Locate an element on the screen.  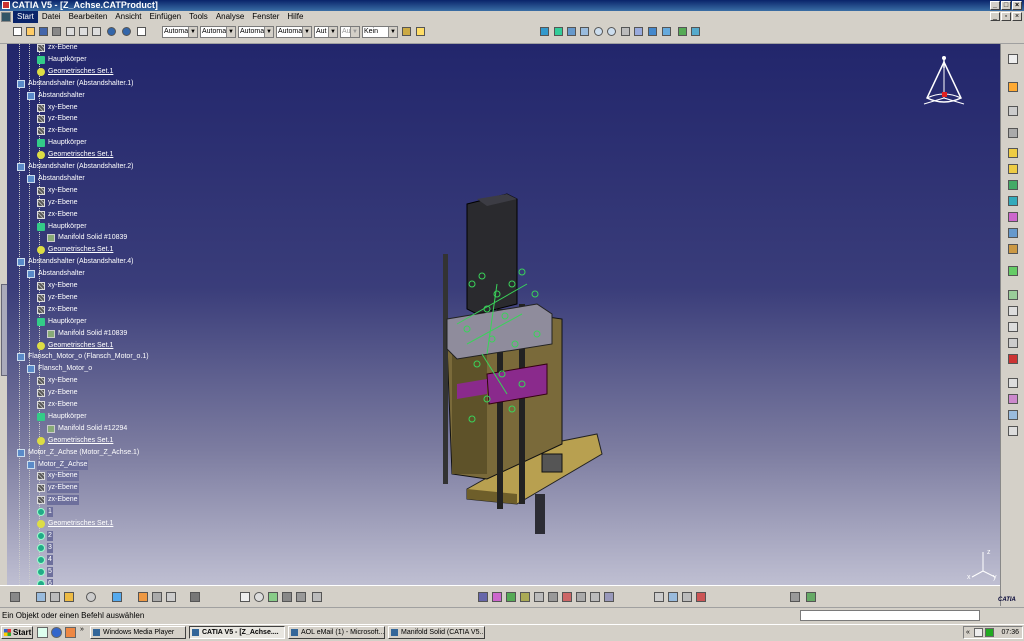
doc-restore-button: ▫ is located at coordinates (1006, 16).